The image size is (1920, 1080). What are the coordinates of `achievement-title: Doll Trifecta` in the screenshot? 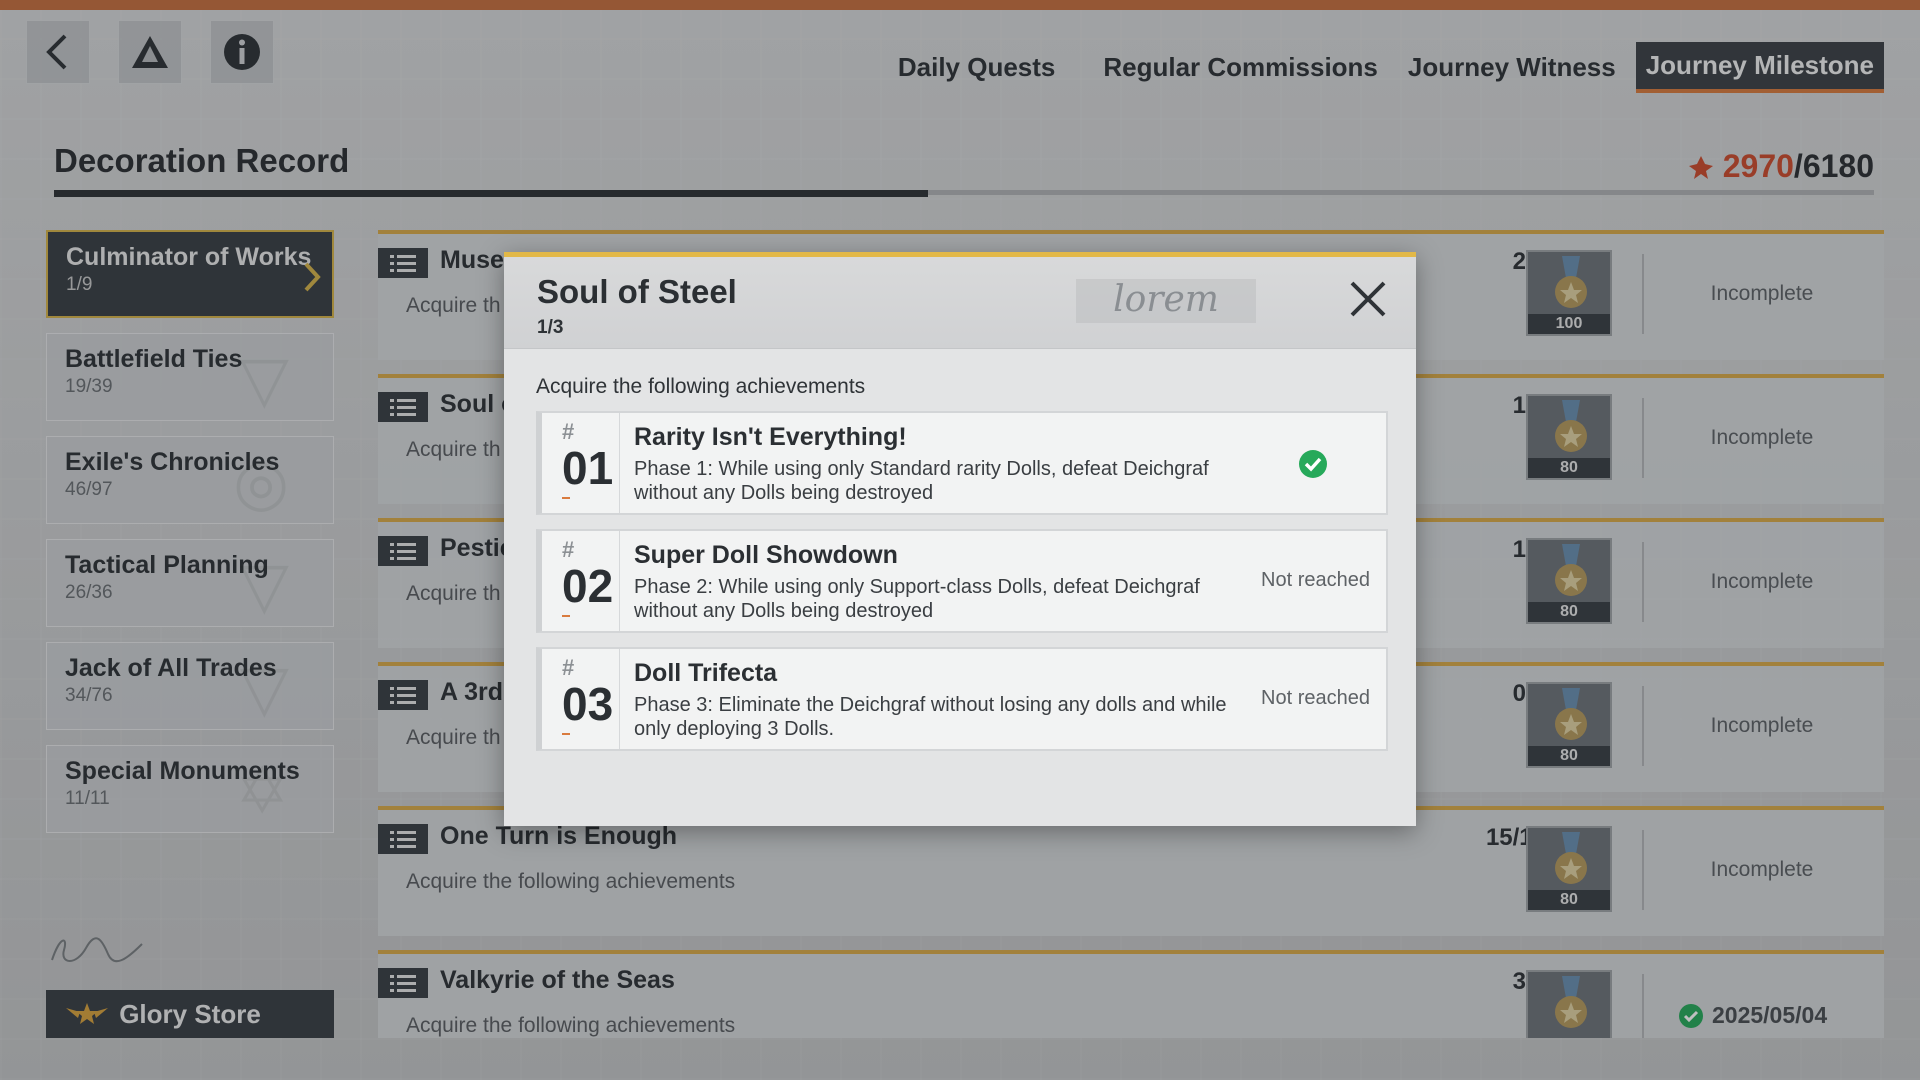 It's located at (706, 673).